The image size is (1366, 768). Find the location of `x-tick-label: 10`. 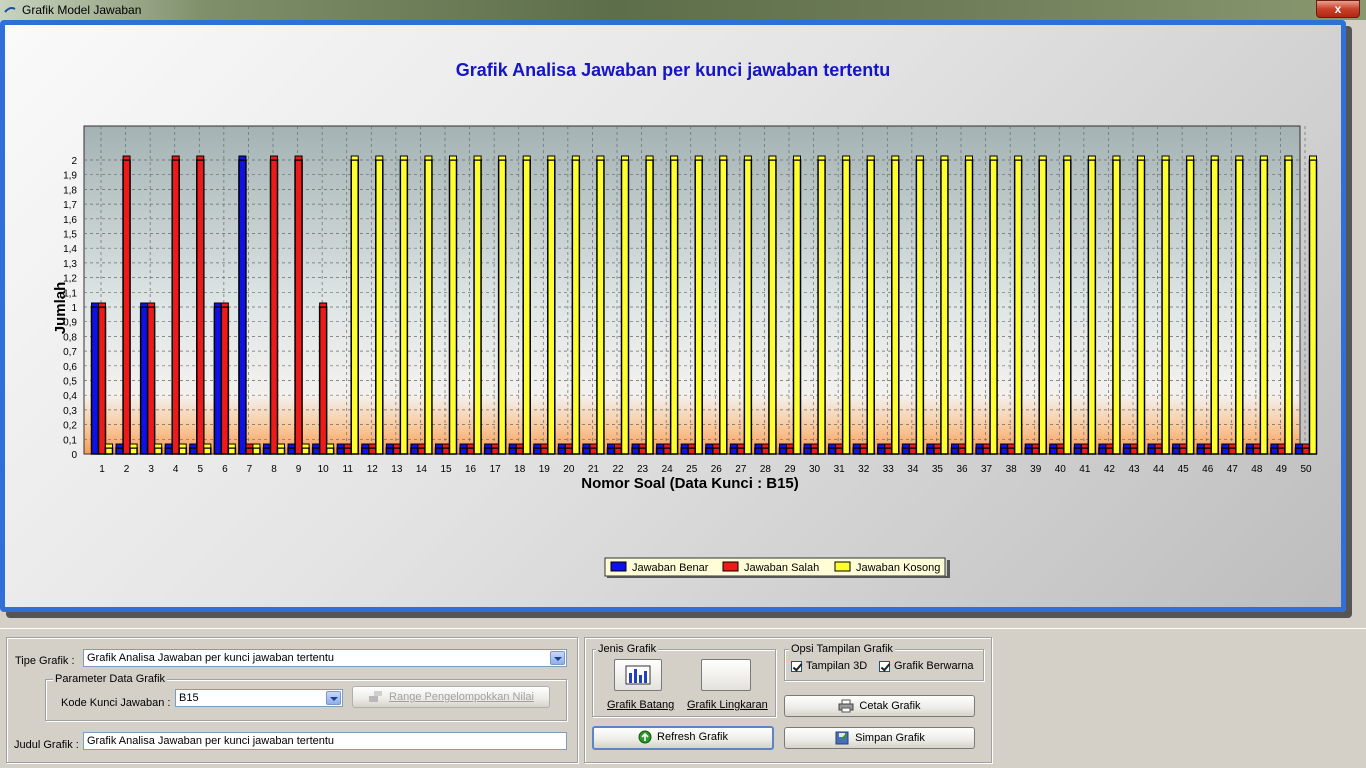

x-tick-label: 10 is located at coordinates (324, 469).